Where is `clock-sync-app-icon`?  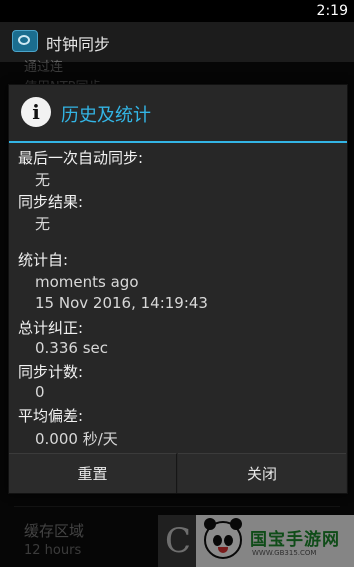
clock-sync-app-icon is located at coordinates (25, 41).